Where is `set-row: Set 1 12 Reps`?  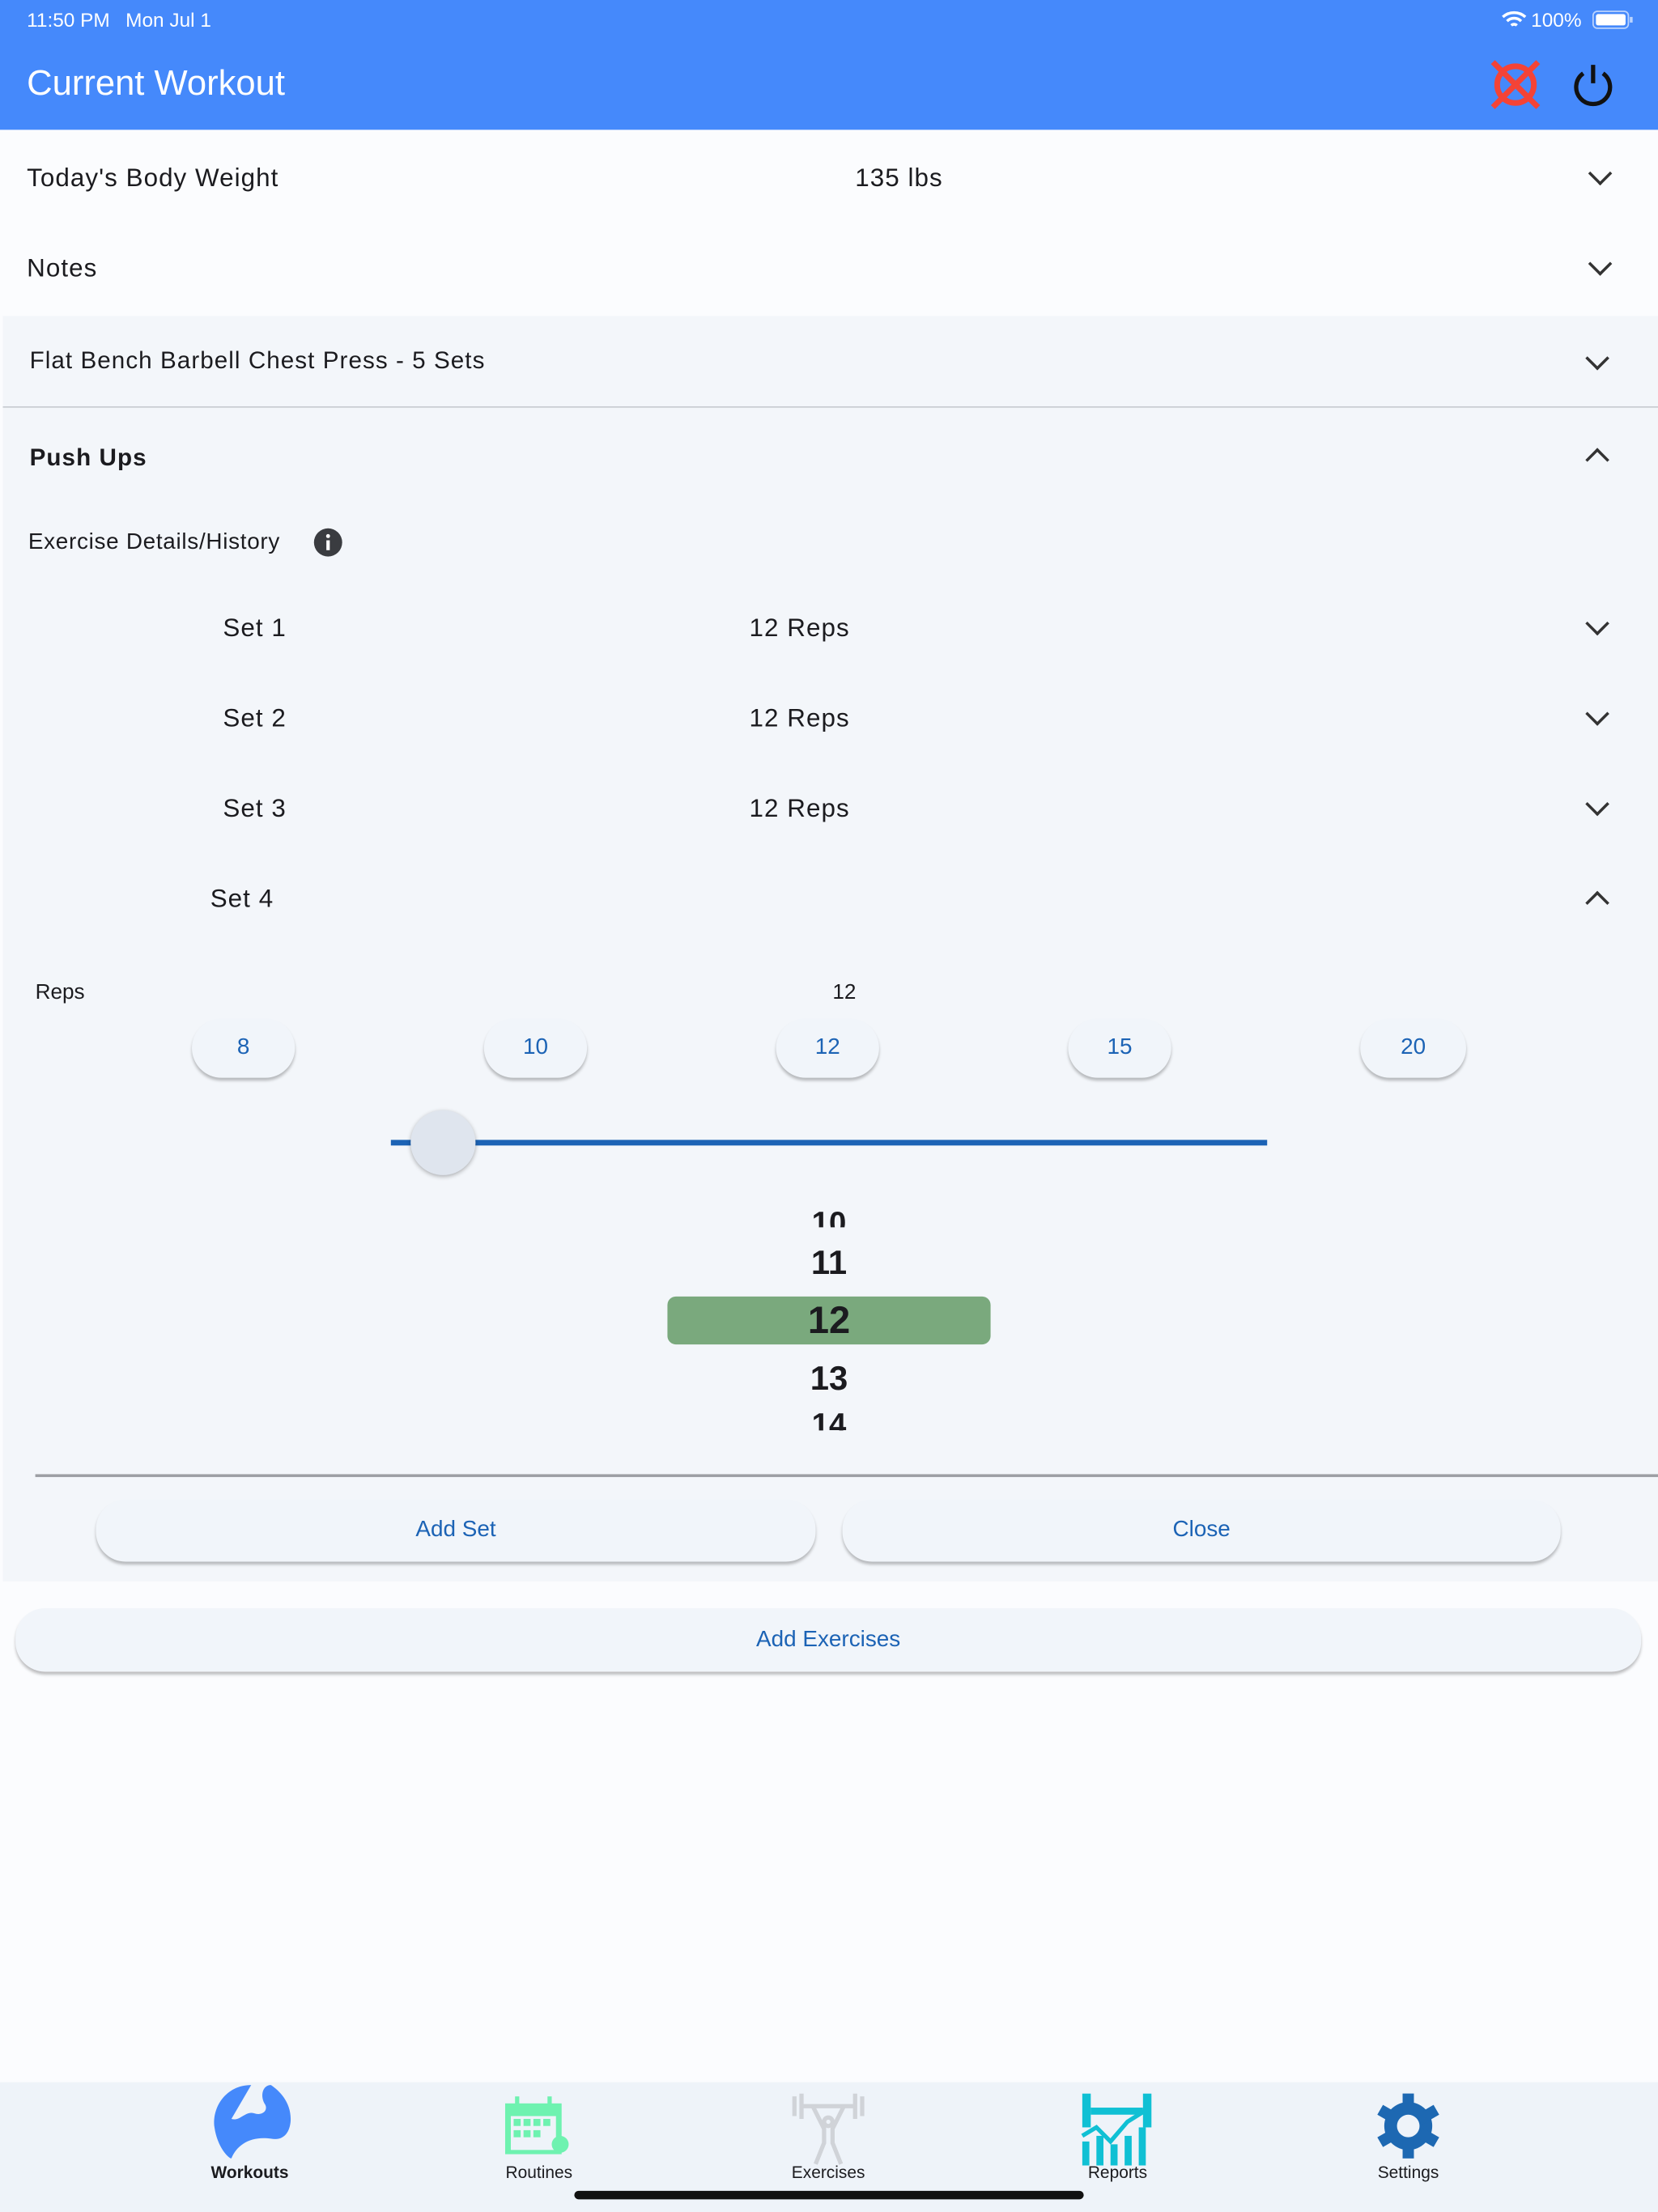 set-row: Set 1 12 Reps is located at coordinates (830, 629).